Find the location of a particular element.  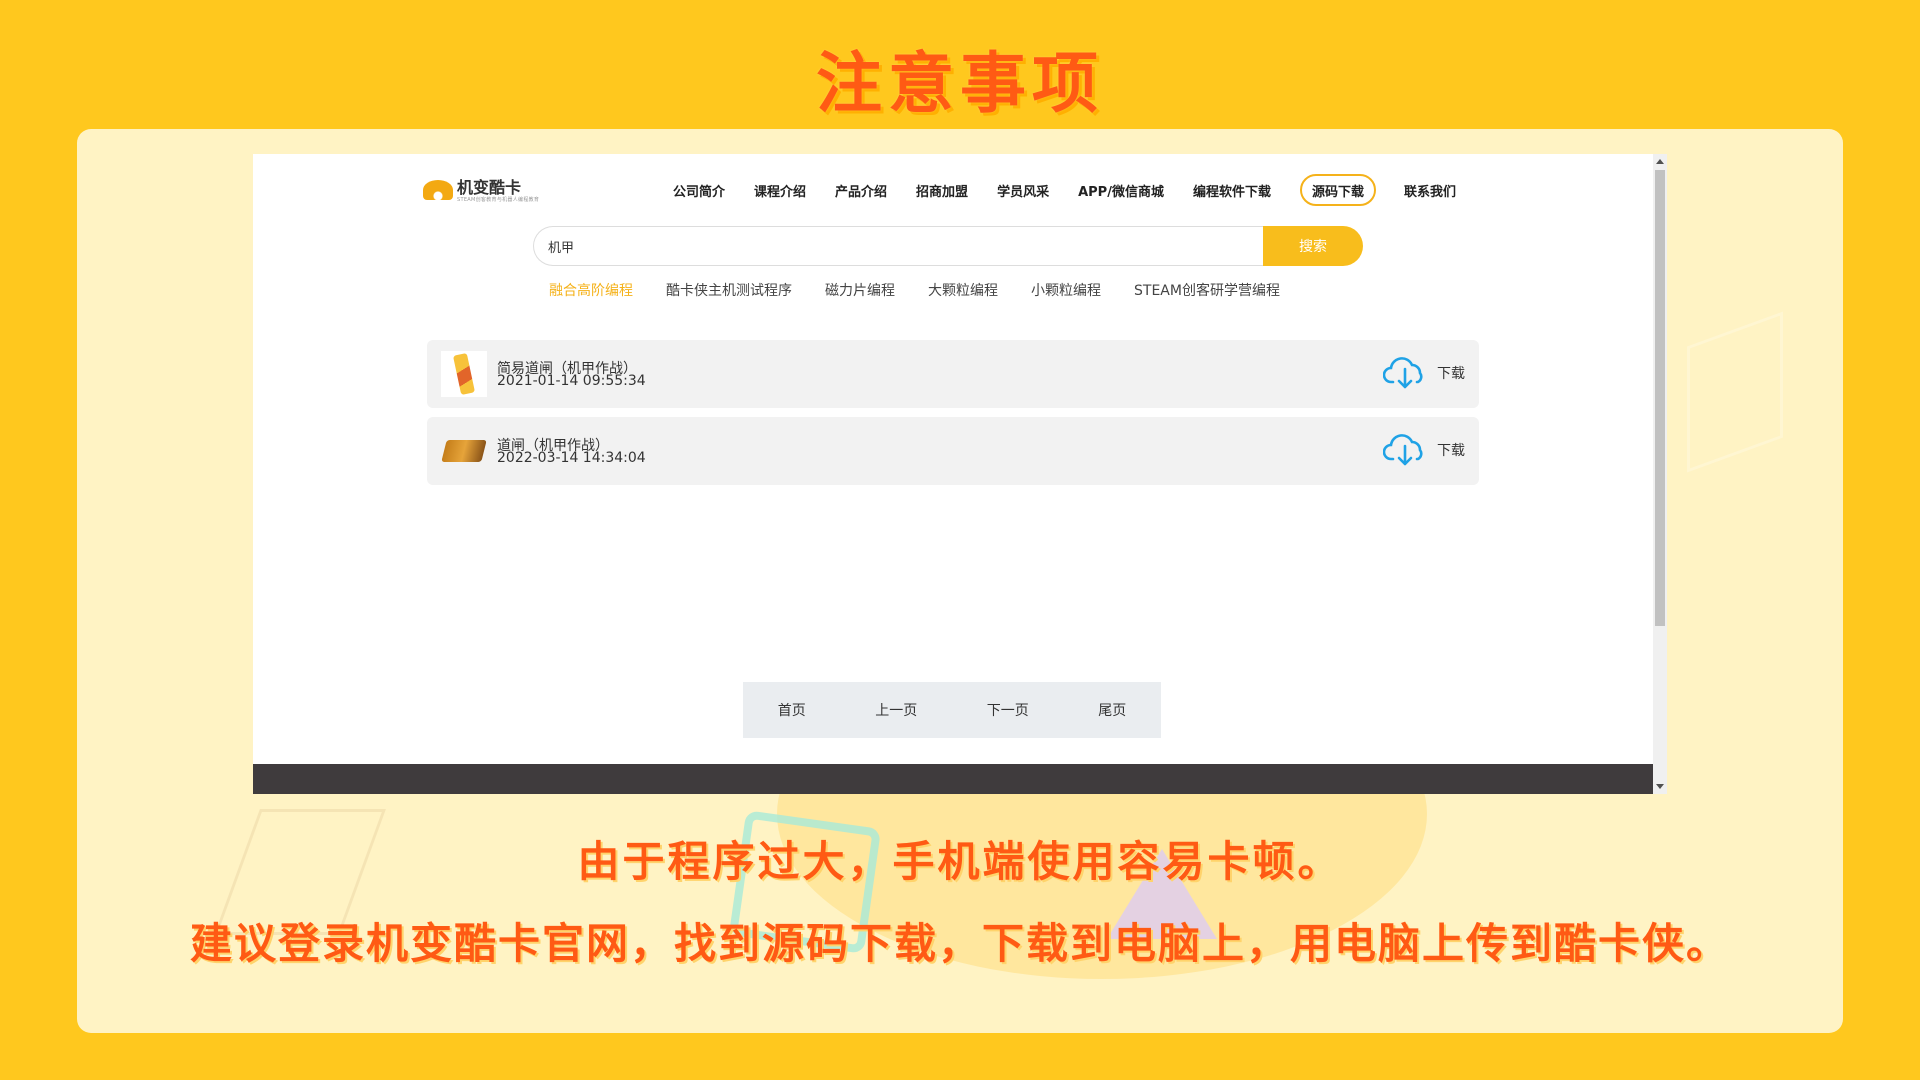

nav-item-source-download: 源码下载 is located at coordinates (1337, 190).